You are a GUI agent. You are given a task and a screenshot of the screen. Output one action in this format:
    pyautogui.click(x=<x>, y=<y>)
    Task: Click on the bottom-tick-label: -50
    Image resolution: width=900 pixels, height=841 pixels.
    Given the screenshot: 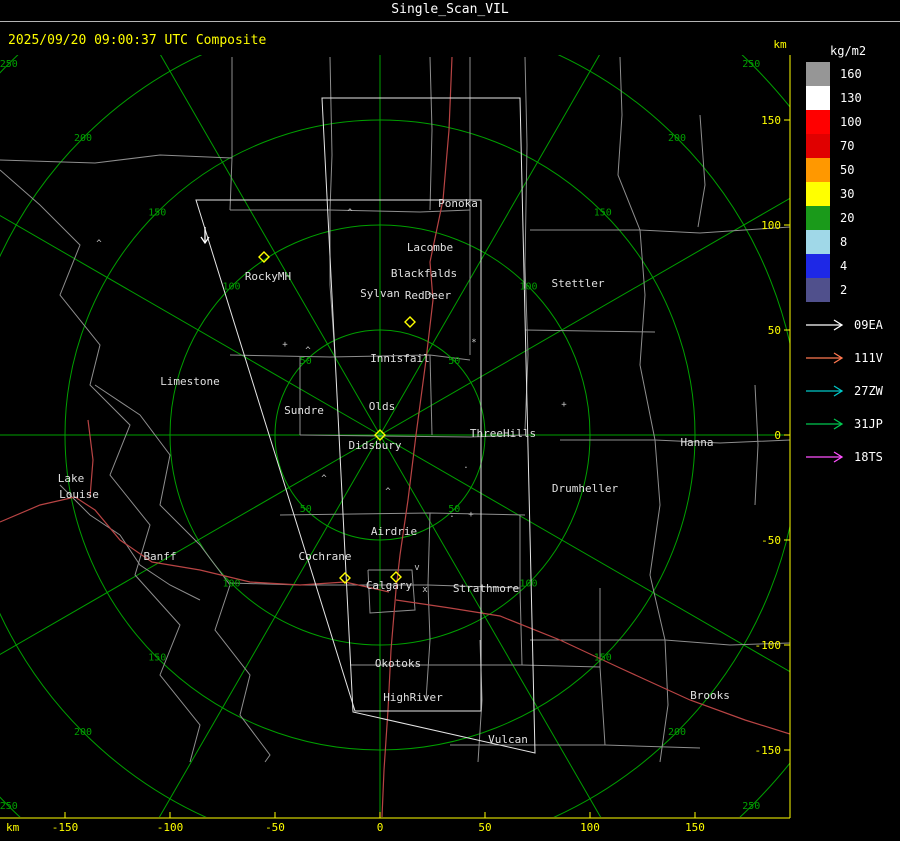 What is the action you would take?
    pyautogui.click(x=275, y=827)
    